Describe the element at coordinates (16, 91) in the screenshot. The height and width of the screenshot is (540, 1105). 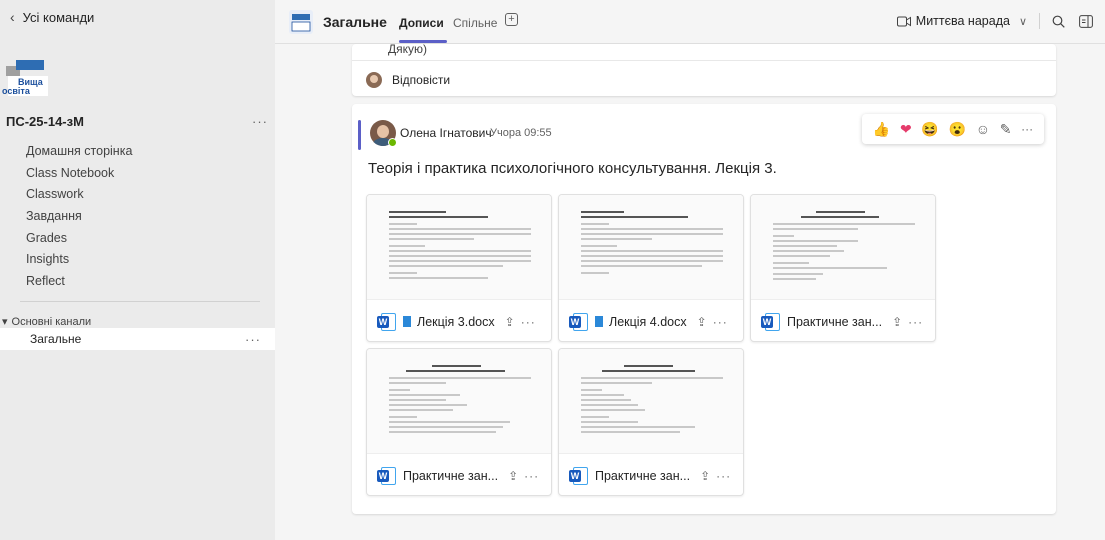
I see `logo-text-2: освіта` at that location.